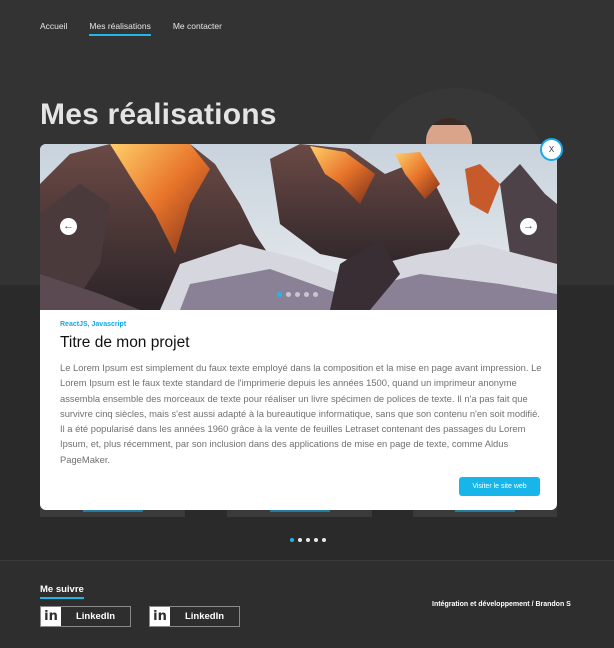 The height and width of the screenshot is (648, 614). I want to click on nav-item-me-contacter: Me contacter, so click(197, 28).